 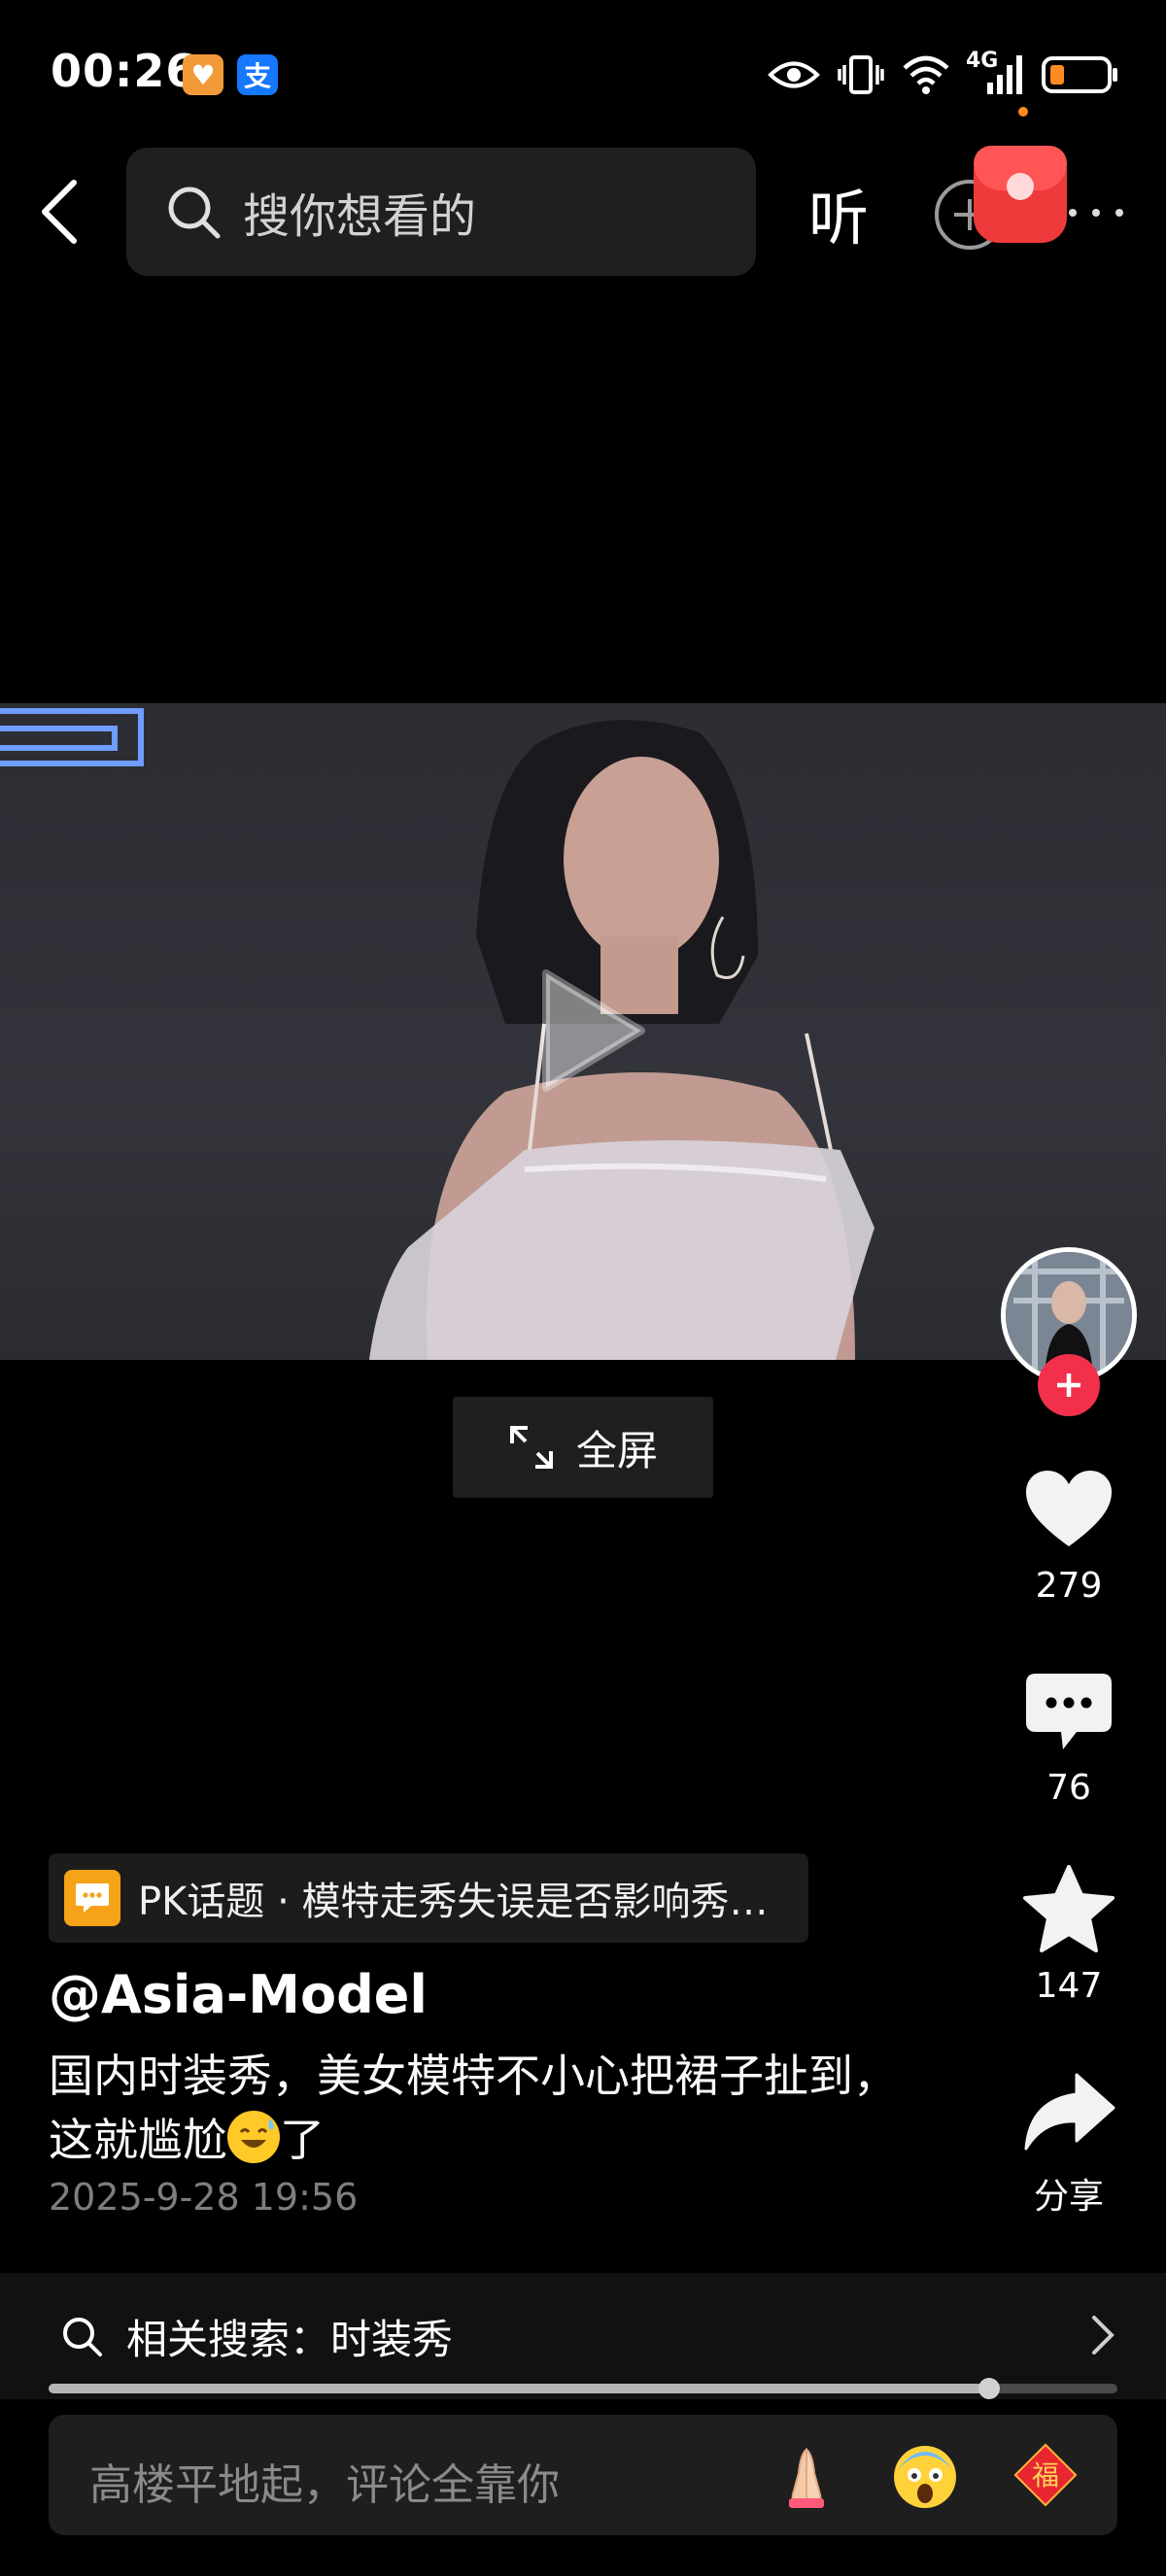 I want to click on back-arrow-icon, so click(x=59, y=212).